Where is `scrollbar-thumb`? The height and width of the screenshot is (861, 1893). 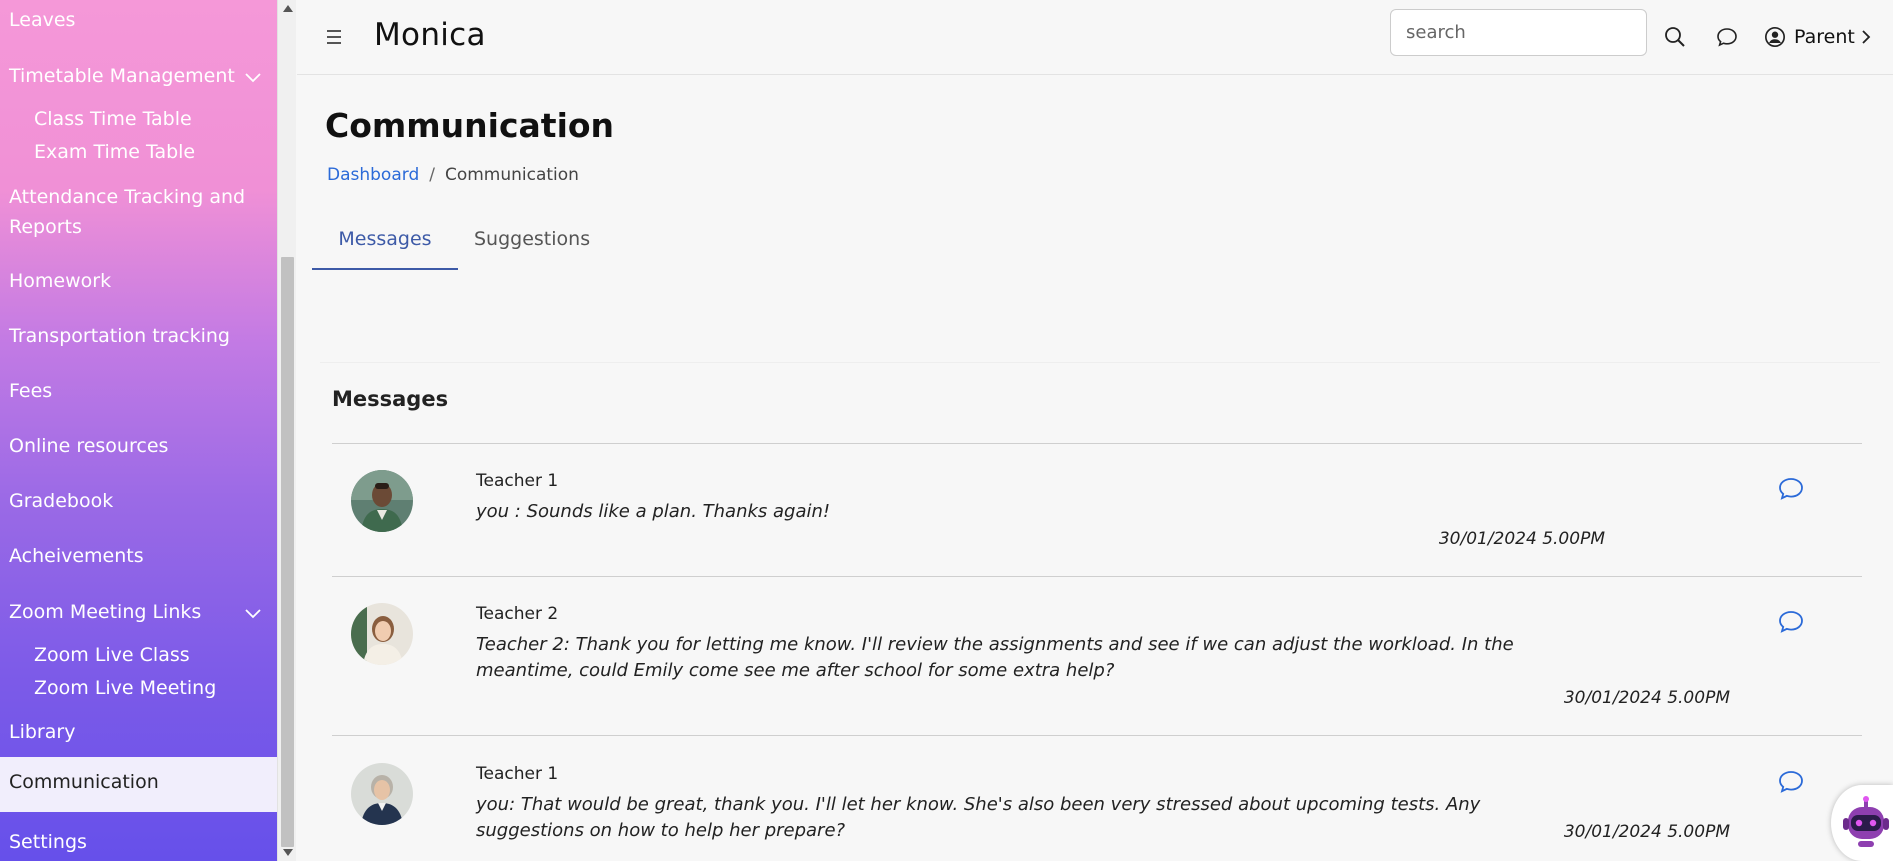
scrollbar-thumb is located at coordinates (287, 552).